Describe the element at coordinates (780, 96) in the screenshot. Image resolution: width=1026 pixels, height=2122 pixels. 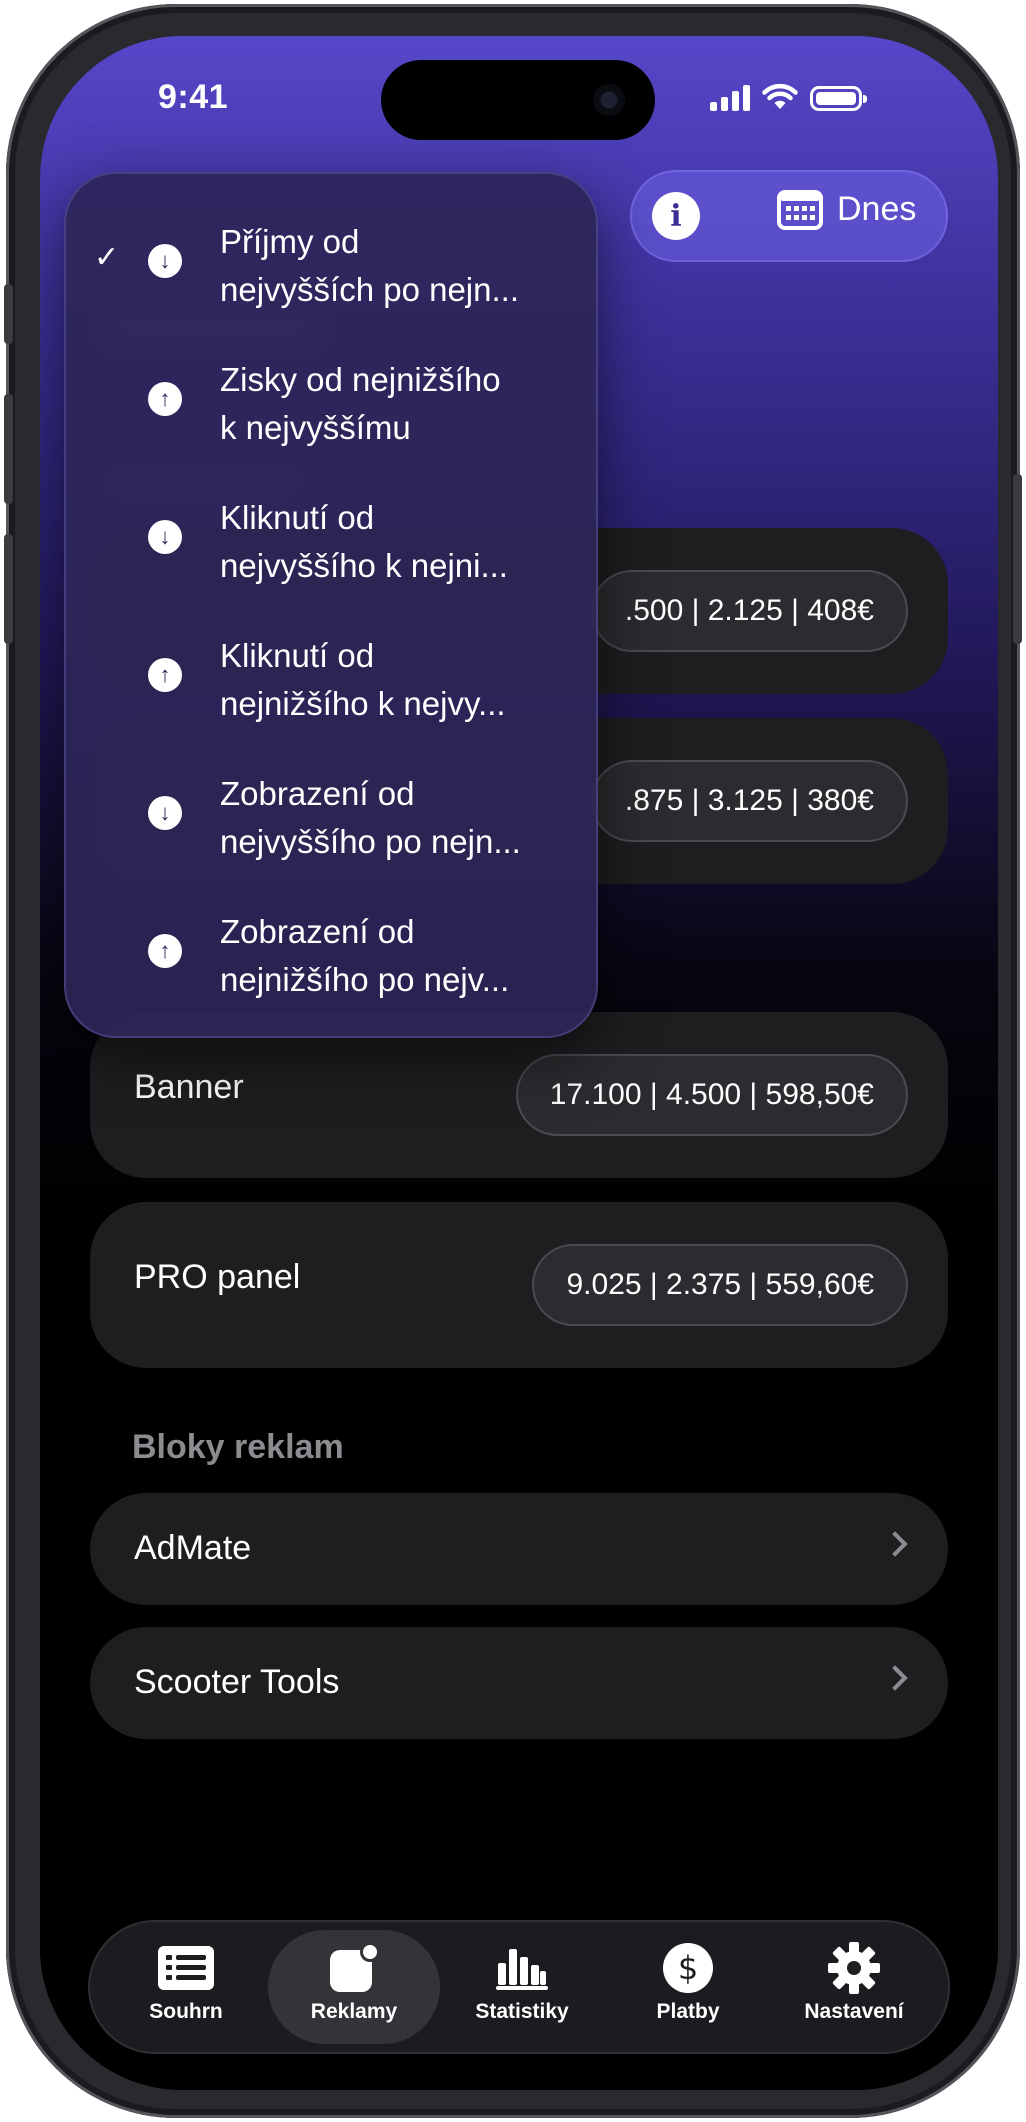
I see `wifi-icon` at that location.